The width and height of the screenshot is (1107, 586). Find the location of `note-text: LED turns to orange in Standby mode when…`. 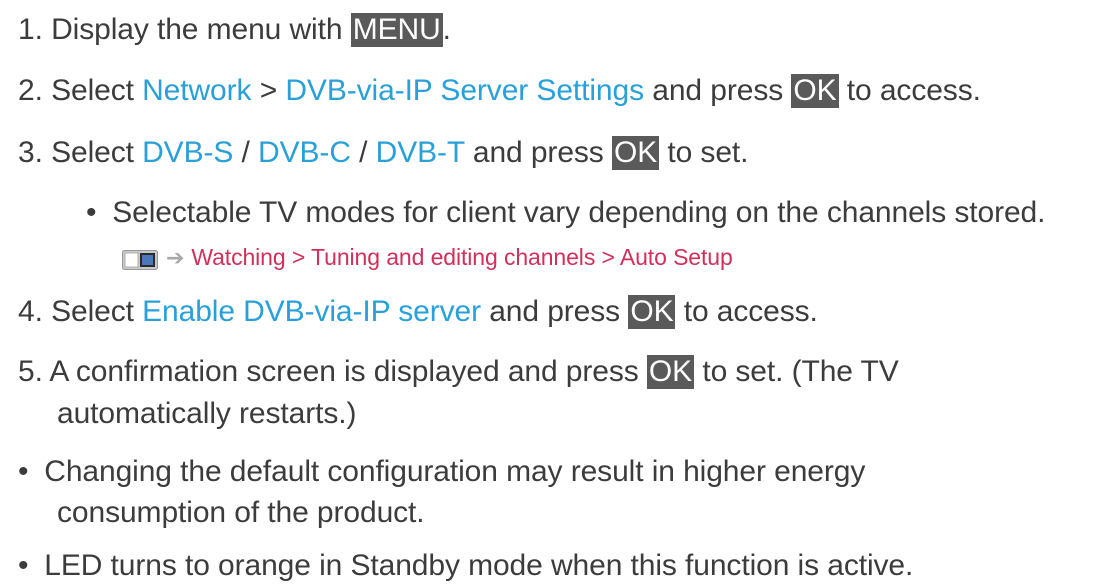

note-text: LED turns to orange in Standby mode when… is located at coordinates (479, 565).